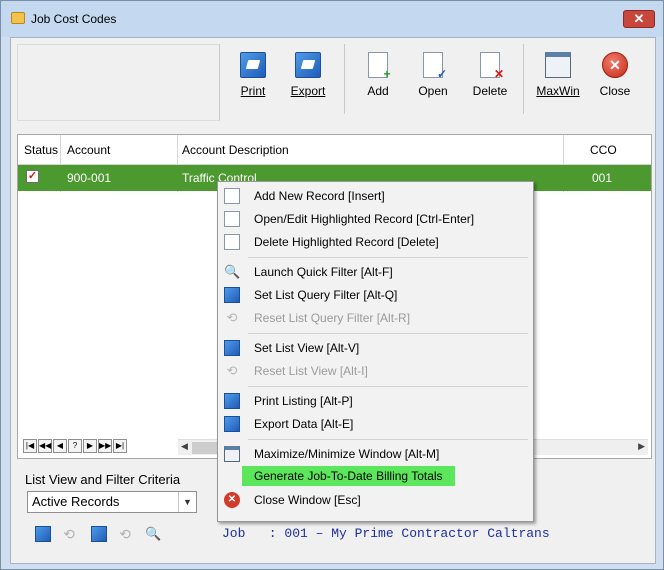 The image size is (664, 570). I want to click on menu-item-label: Add New Record [Insert], so click(319, 196).